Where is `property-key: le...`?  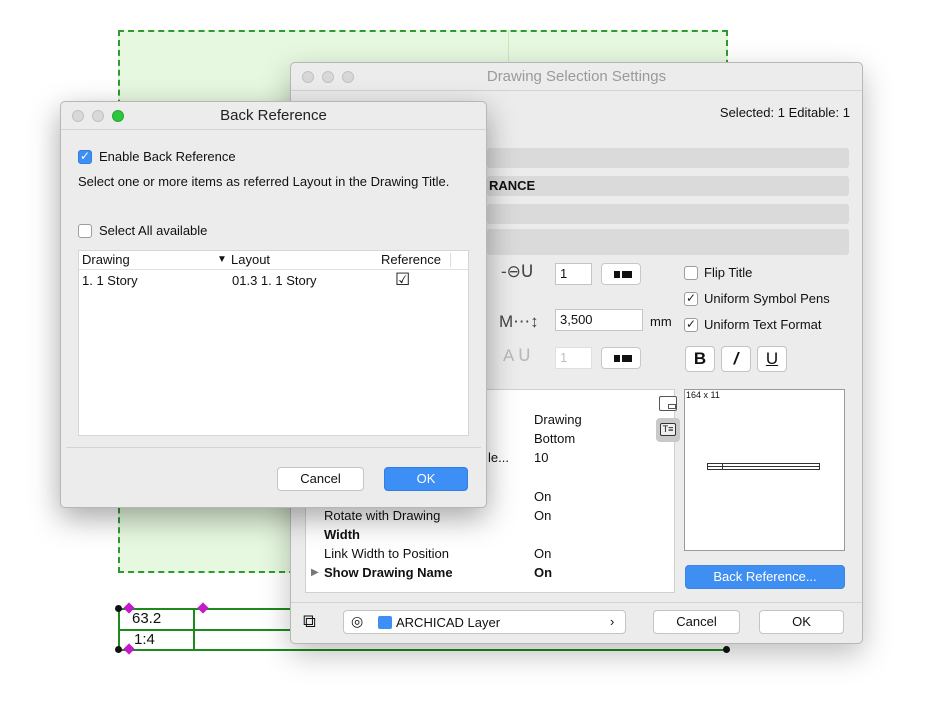 property-key: le... is located at coordinates (498, 457).